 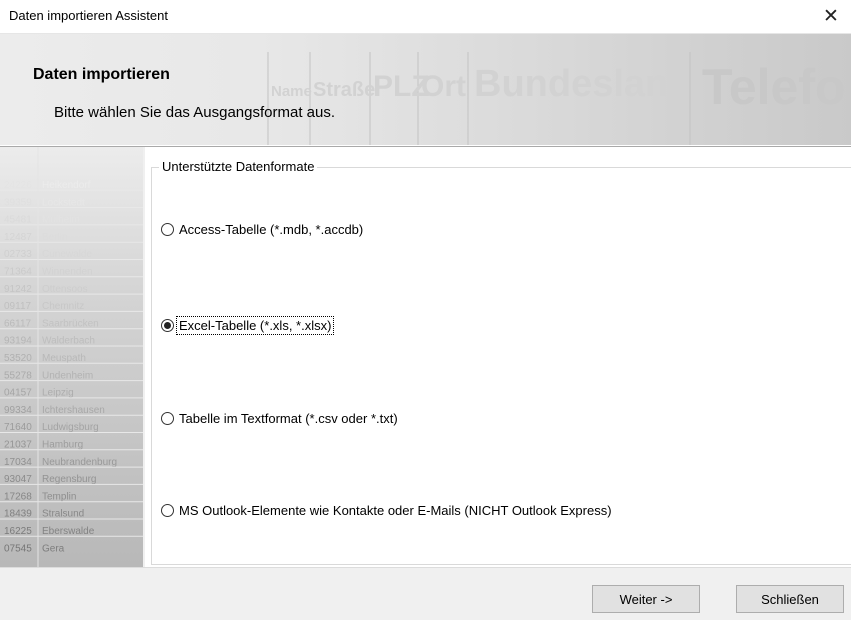 I want to click on footer-bar: Weiter -> Schließen, so click(x=425, y=593).